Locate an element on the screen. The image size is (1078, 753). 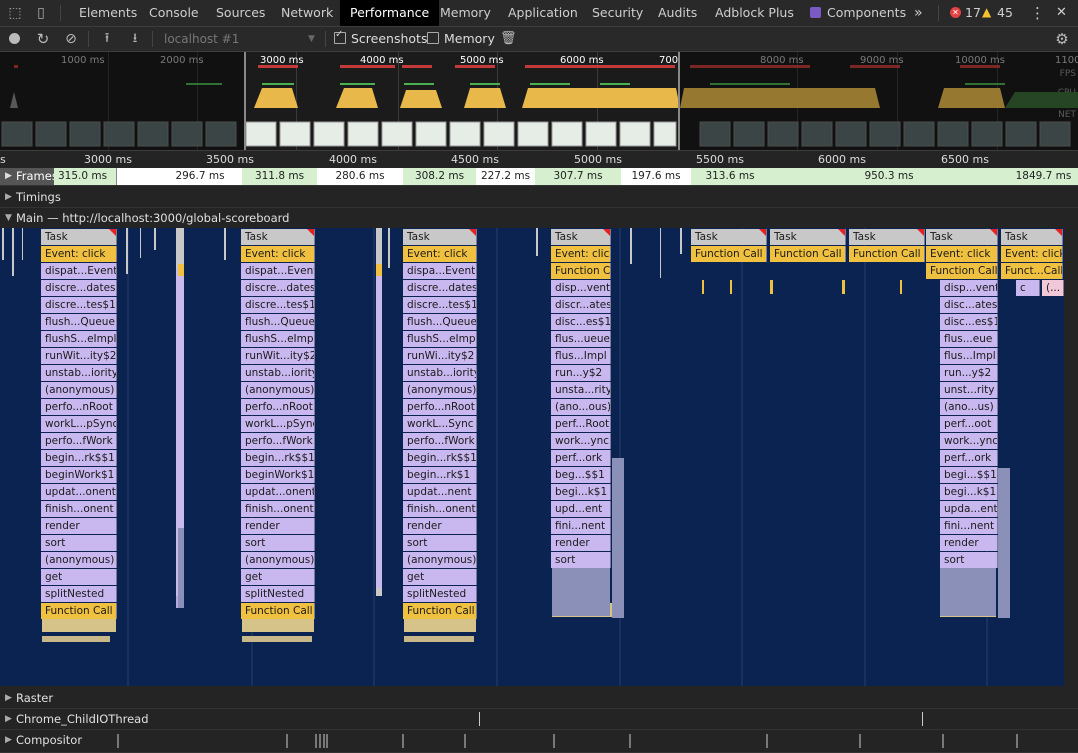
tab-components: Components is located at coordinates (866, 13).